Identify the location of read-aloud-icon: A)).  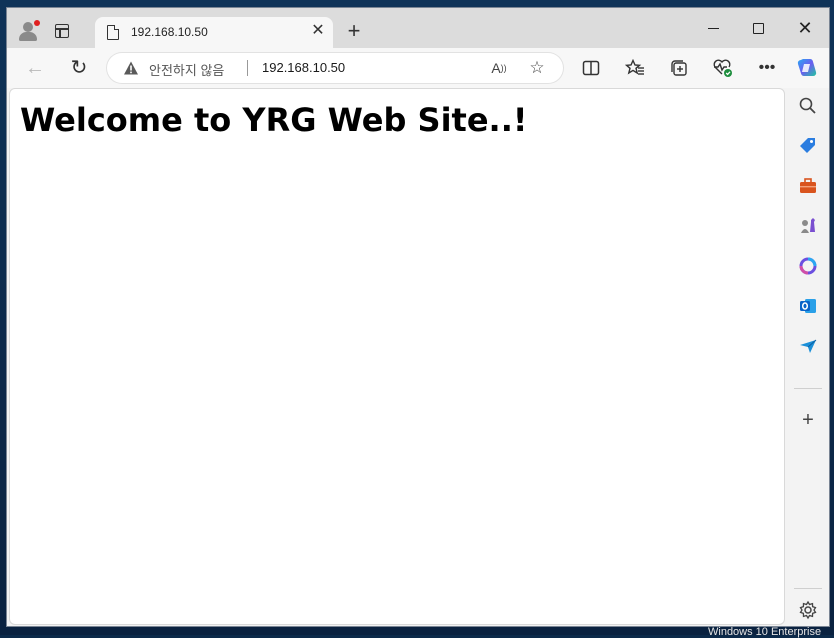
(499, 68).